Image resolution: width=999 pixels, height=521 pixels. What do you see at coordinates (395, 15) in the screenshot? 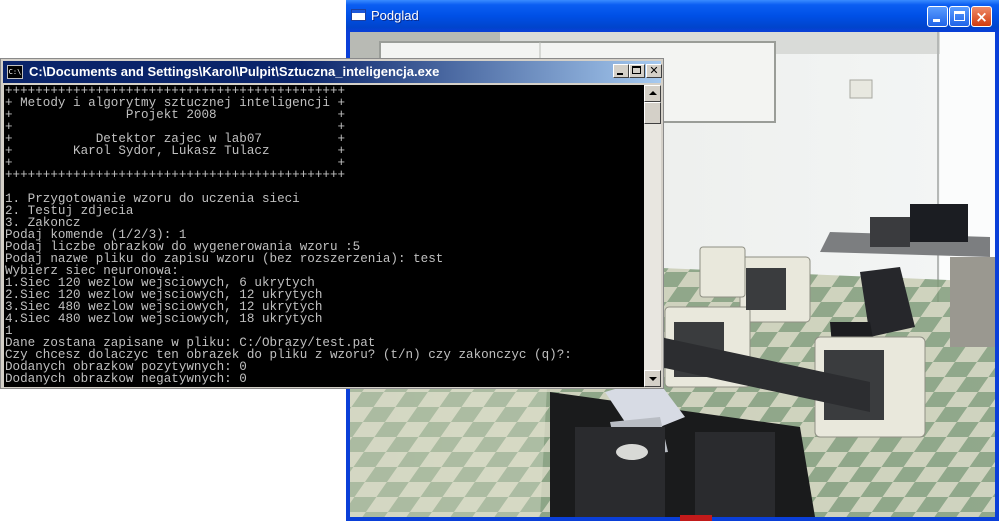
I see `preview-window-title: Podglad` at bounding box center [395, 15].